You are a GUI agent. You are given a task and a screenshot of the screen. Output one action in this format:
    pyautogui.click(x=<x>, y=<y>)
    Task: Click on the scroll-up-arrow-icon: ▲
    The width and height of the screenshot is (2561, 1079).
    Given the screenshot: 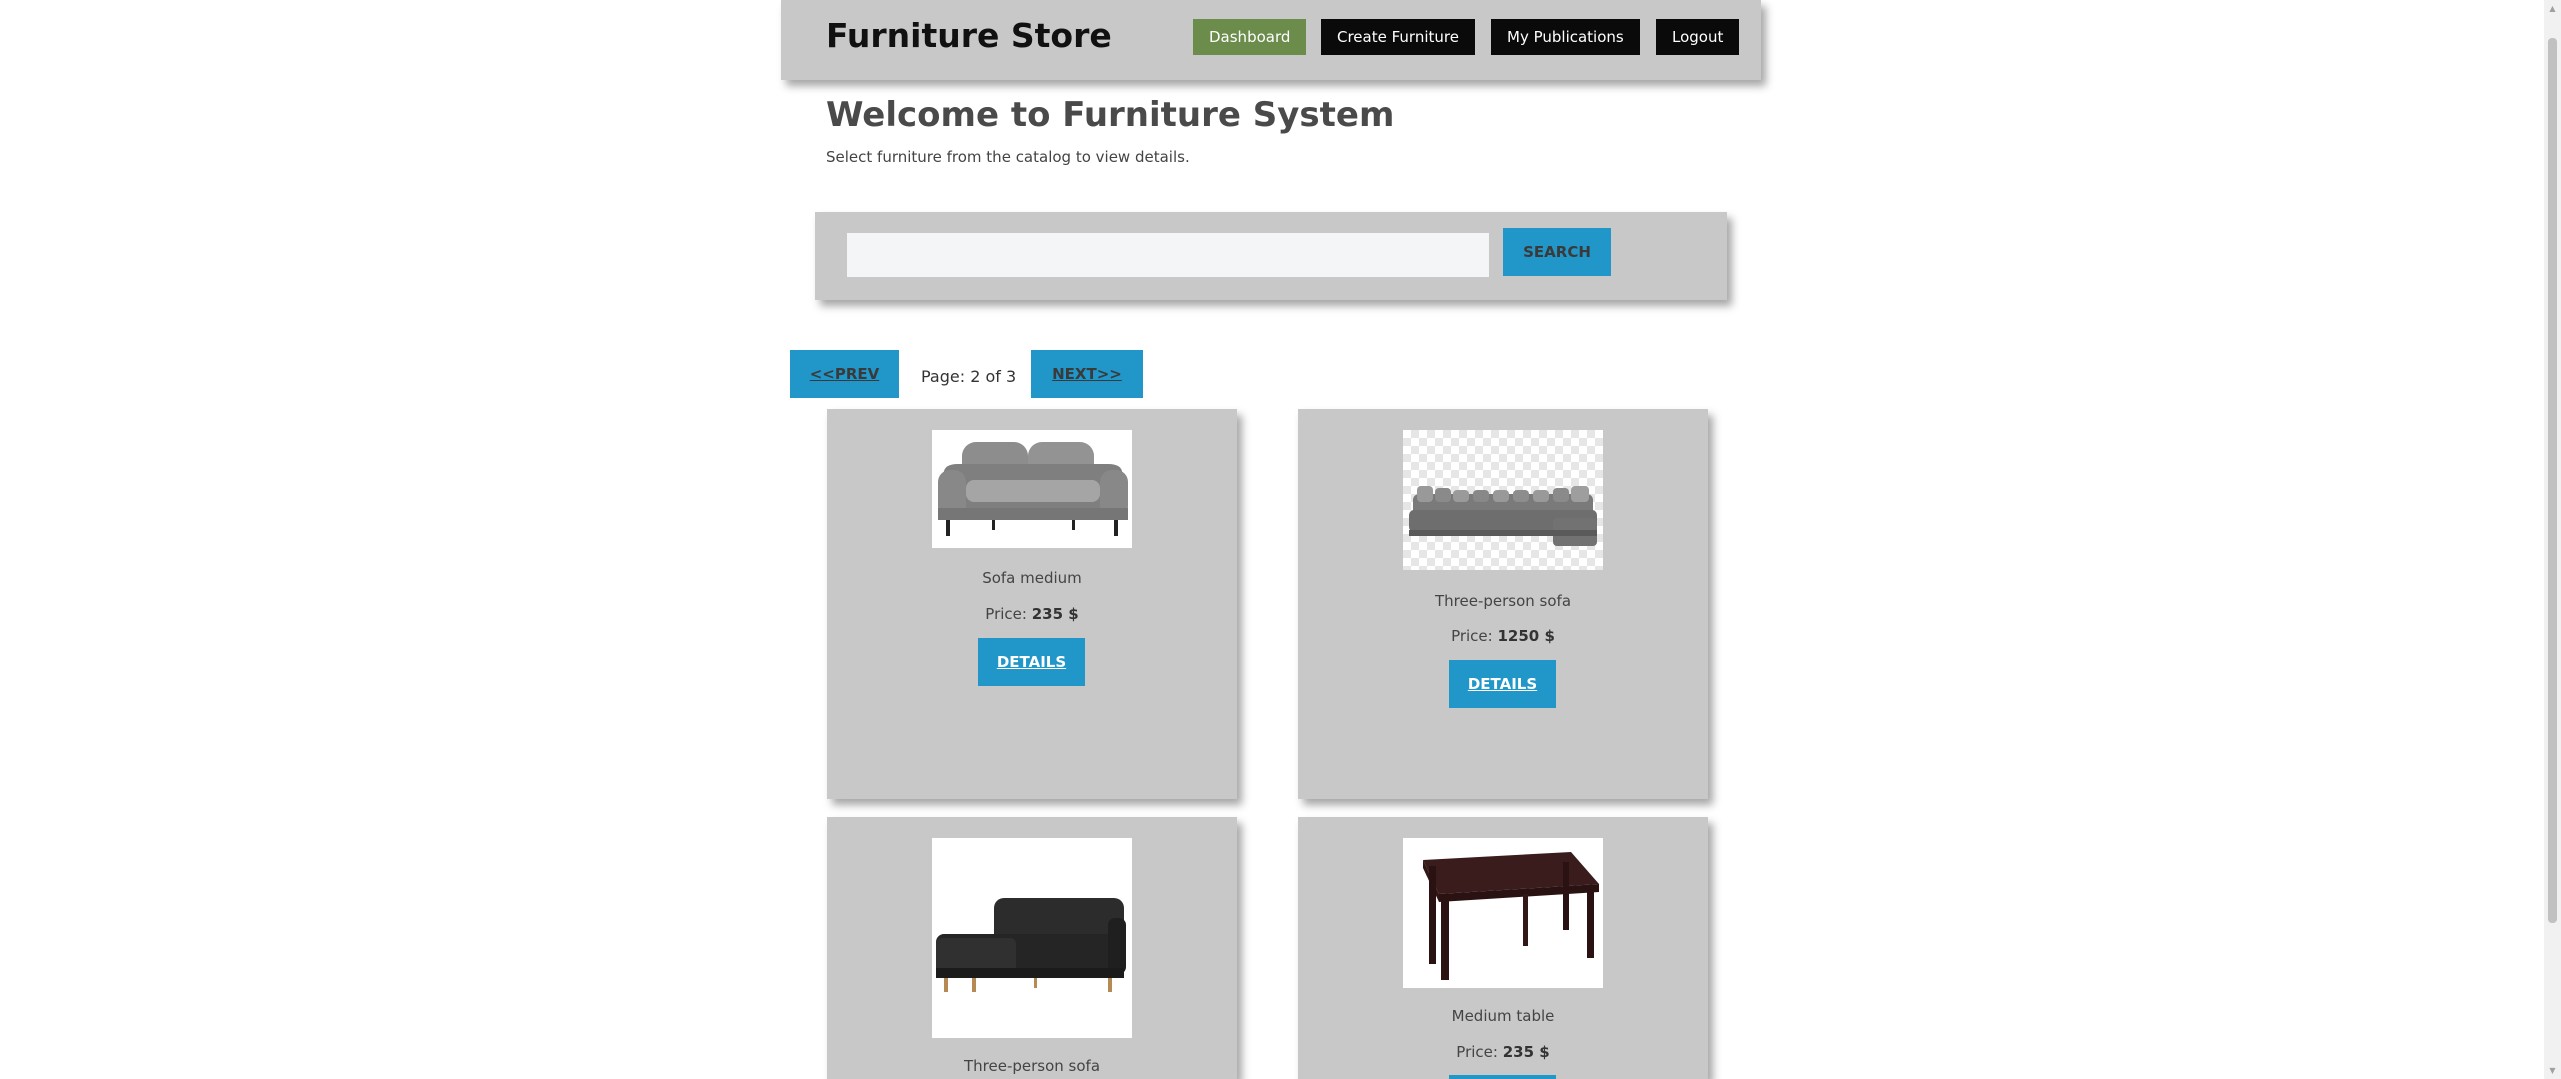 What is the action you would take?
    pyautogui.click(x=2552, y=8)
    